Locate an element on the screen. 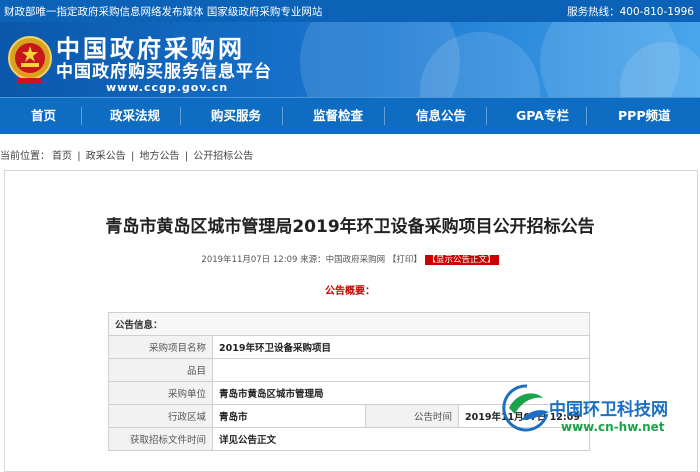 The height and width of the screenshot is (472, 700). watermark-name: 中国环卫科技网 is located at coordinates (608, 410).